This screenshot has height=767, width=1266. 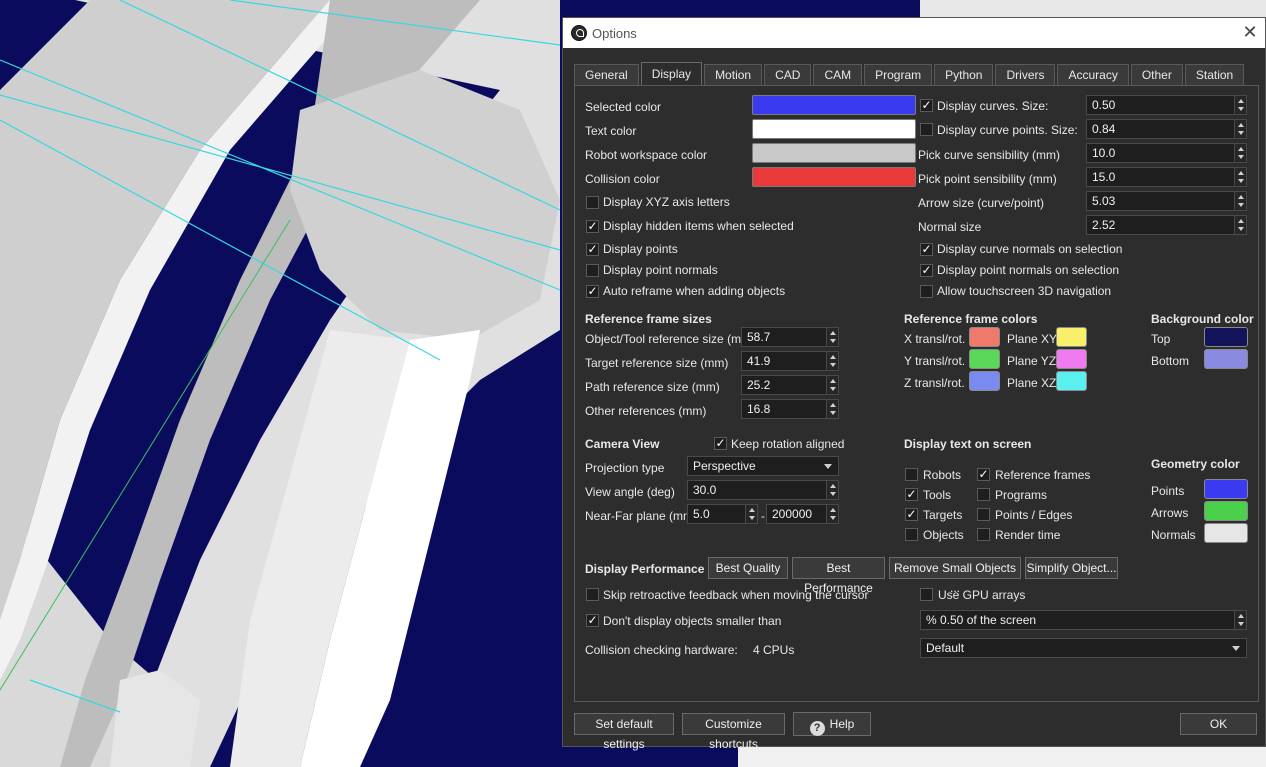 What do you see at coordinates (1250, 33) in the screenshot?
I see `close-icon: ✕` at bounding box center [1250, 33].